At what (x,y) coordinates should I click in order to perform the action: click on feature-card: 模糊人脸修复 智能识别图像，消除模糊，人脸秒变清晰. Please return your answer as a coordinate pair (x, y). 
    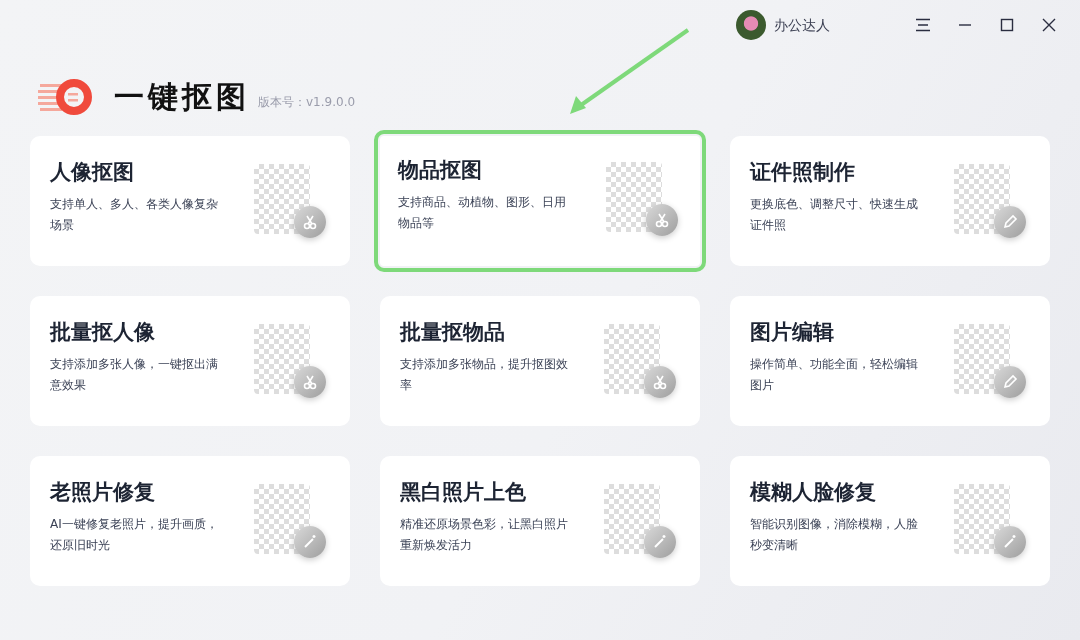
    Looking at the image, I should click on (890, 521).